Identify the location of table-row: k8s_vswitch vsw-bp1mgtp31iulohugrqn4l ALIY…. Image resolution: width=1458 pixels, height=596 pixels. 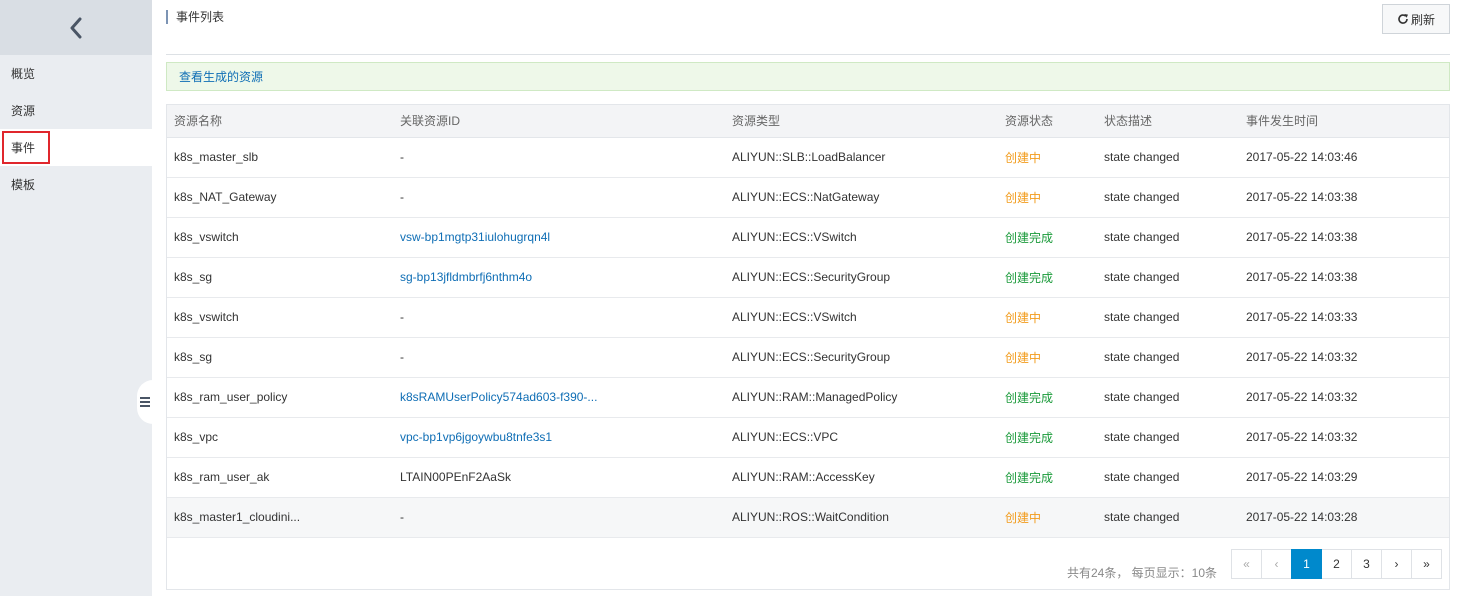
(808, 237).